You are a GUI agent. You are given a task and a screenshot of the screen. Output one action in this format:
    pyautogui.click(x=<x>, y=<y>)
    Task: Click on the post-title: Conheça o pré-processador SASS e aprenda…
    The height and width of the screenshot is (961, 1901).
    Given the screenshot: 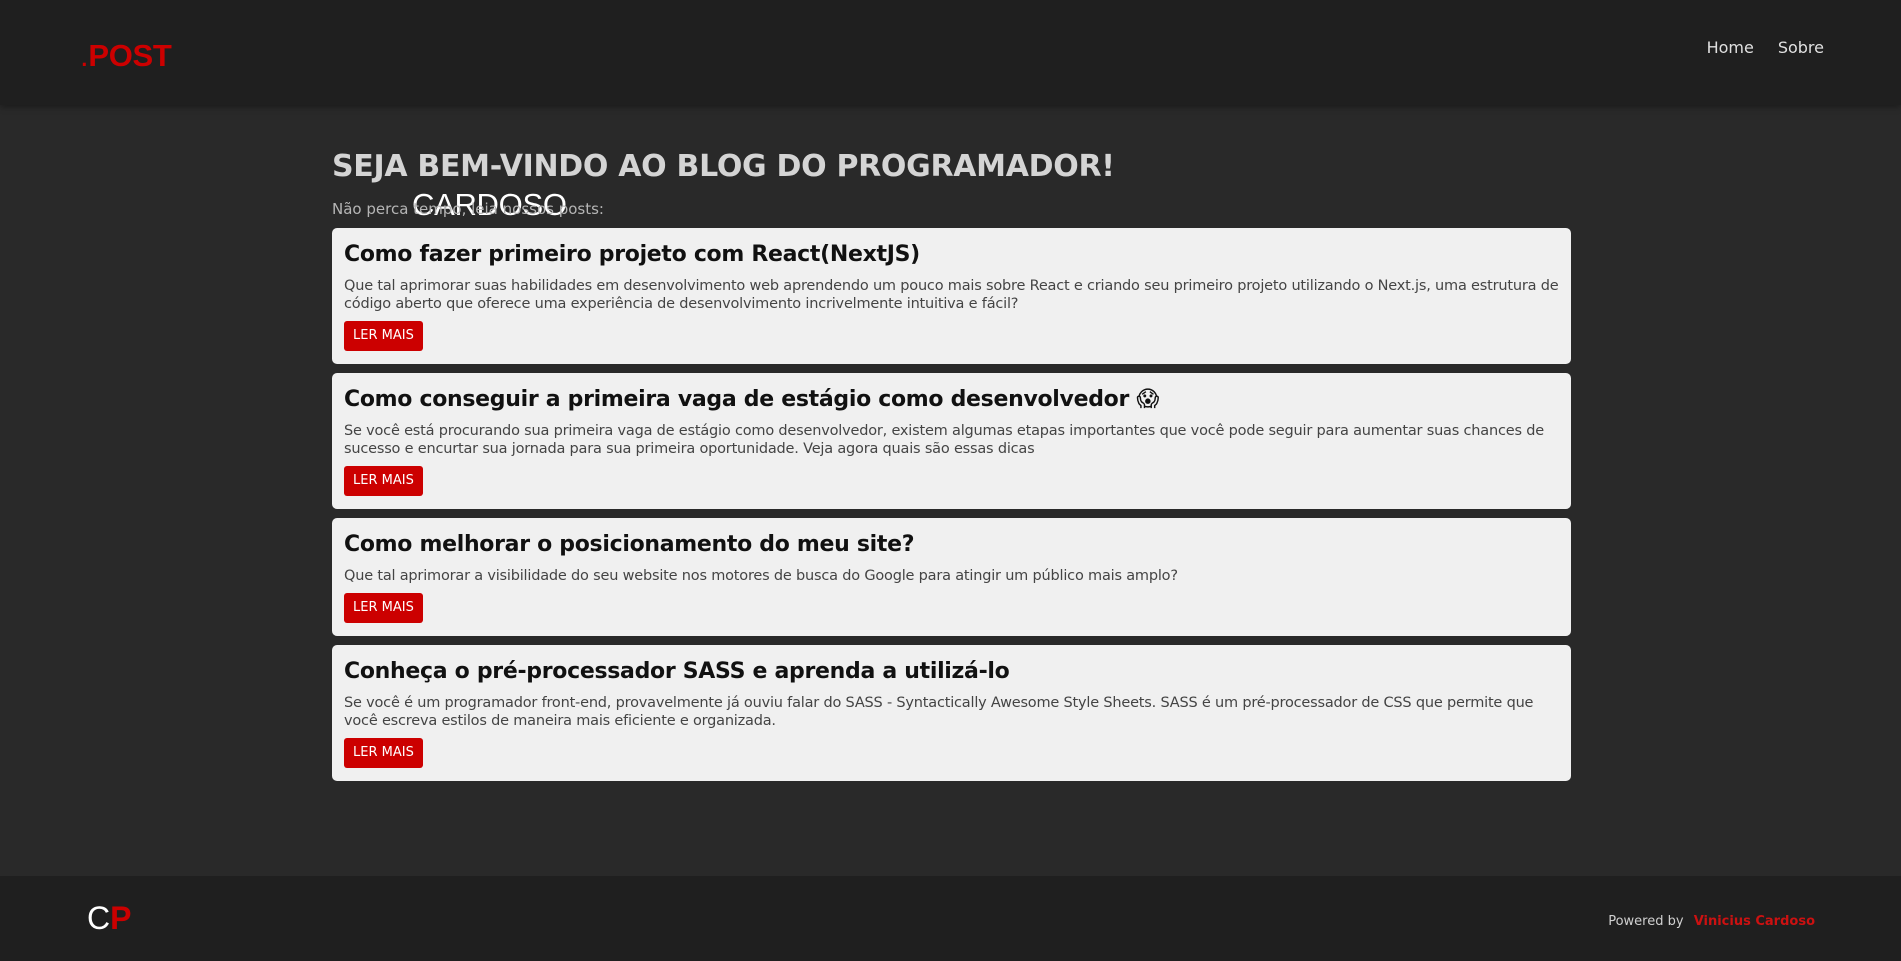 What is the action you would take?
    pyautogui.click(x=951, y=672)
    